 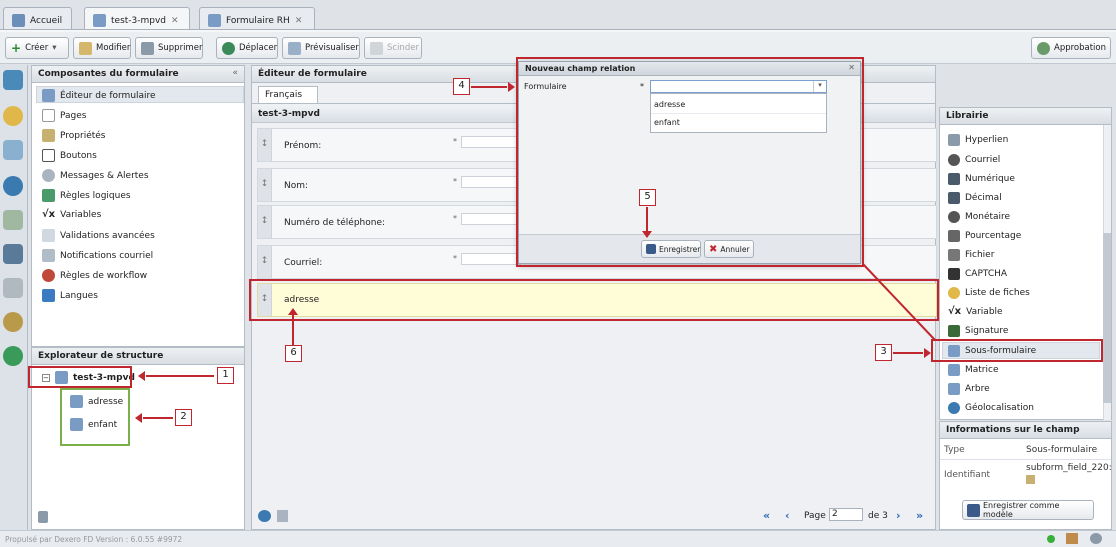 What do you see at coordinates (954, 198) in the screenshot?
I see `decimal-icon` at bounding box center [954, 198].